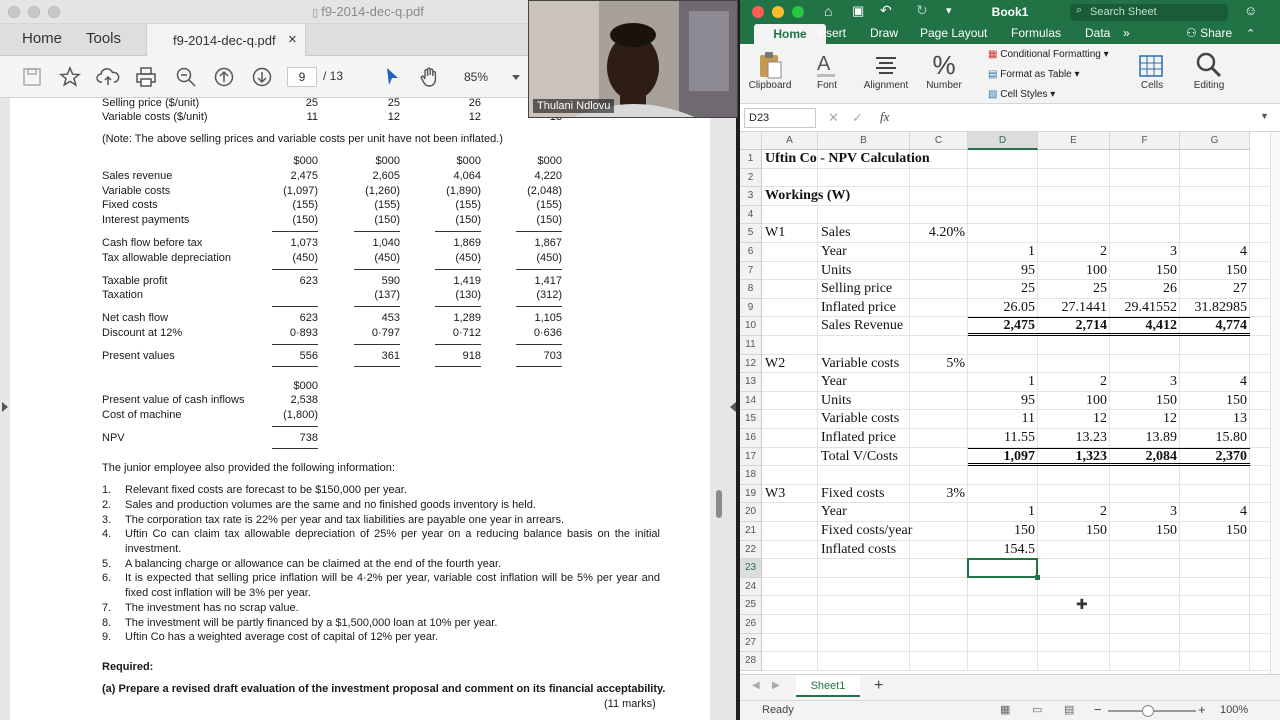  What do you see at coordinates (751, 382) in the screenshot?
I see `row-header-13: 13` at bounding box center [751, 382].